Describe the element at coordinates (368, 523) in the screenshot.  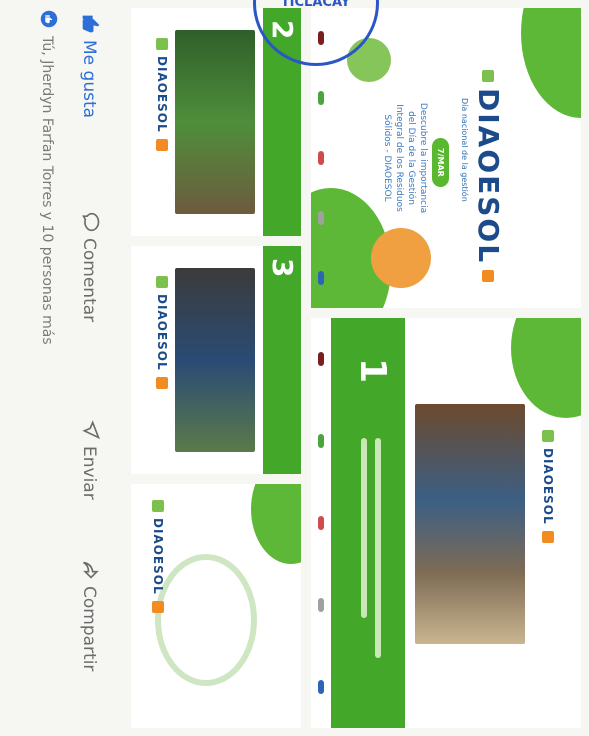
I see `card1-green-panel: 1` at that location.